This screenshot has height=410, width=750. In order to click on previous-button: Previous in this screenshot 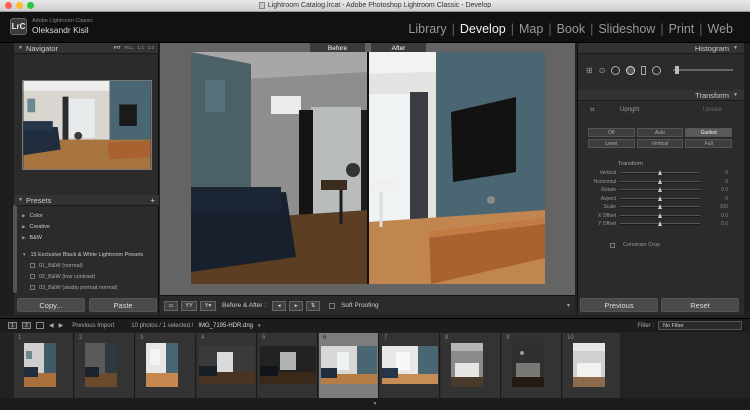, I will do `click(619, 305)`.